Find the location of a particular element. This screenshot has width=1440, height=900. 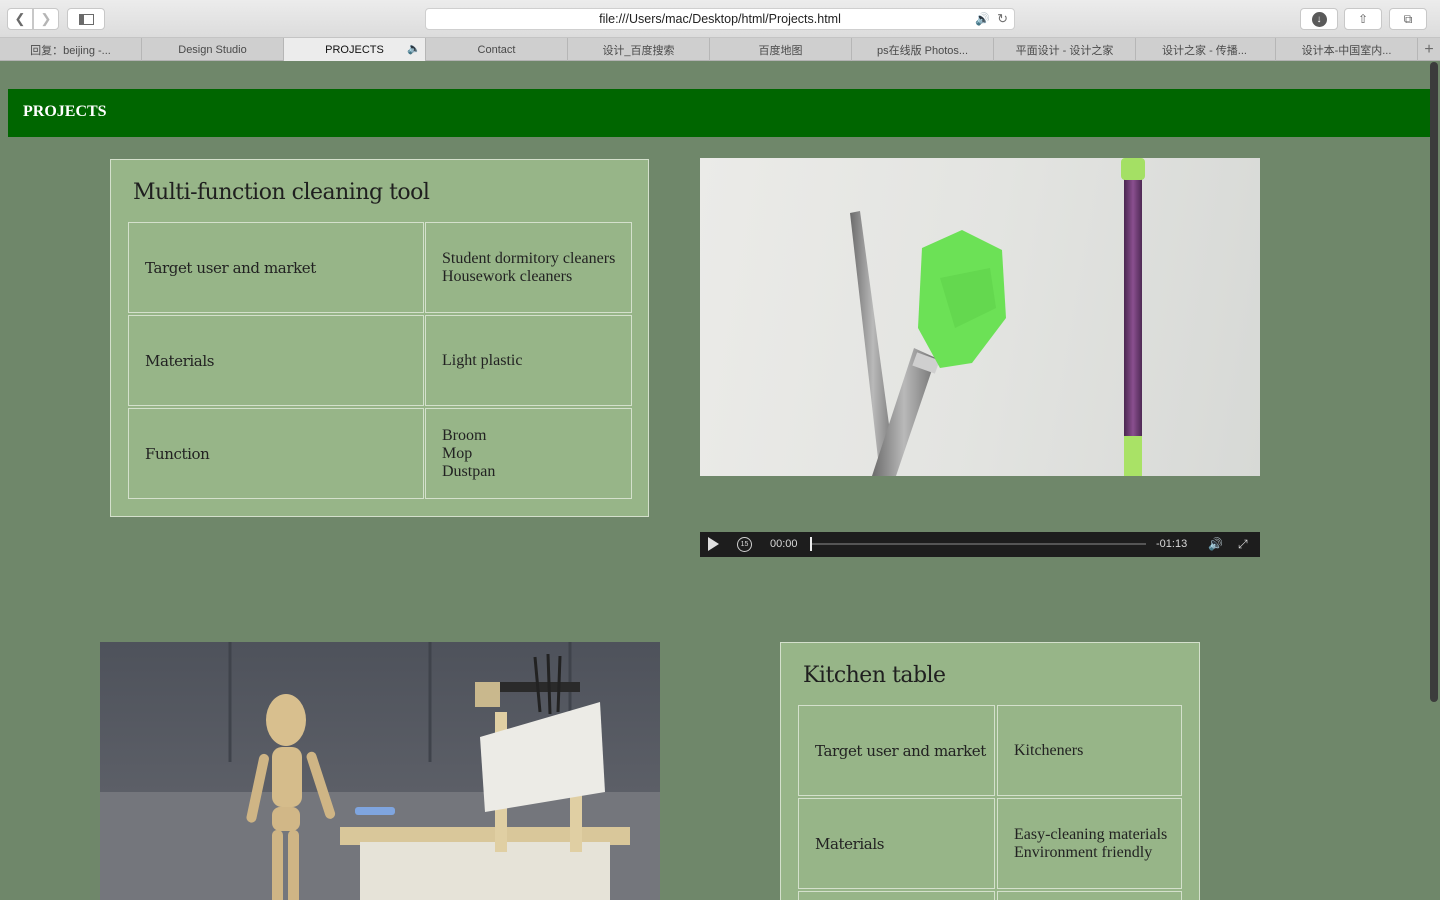

video-frame-kitchen-table is located at coordinates (380, 771).